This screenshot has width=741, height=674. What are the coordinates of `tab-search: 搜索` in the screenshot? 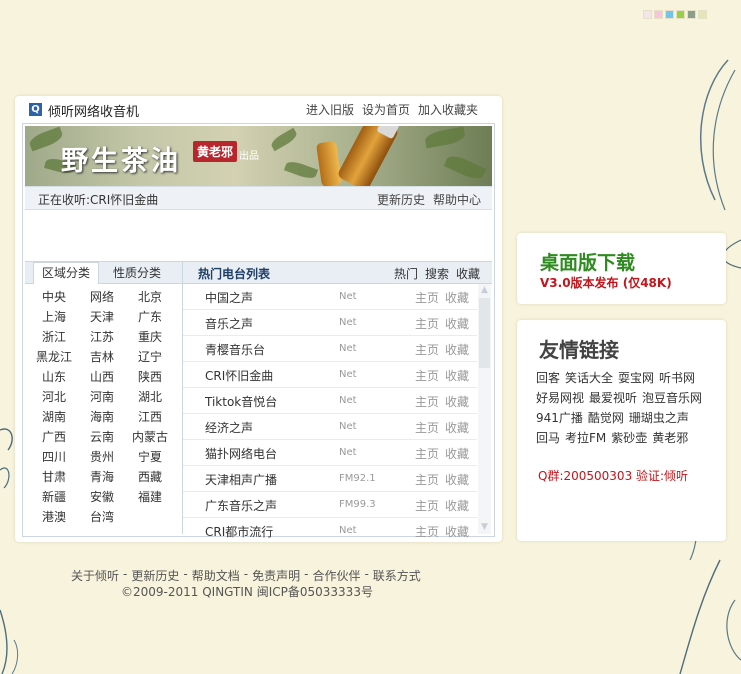 It's located at (437, 273).